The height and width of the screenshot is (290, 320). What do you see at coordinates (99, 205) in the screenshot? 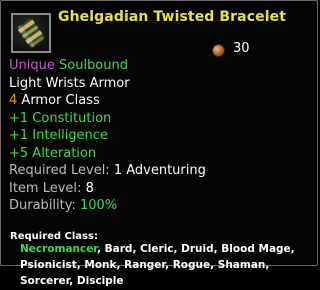
I see `durability-value: 100%` at bounding box center [99, 205].